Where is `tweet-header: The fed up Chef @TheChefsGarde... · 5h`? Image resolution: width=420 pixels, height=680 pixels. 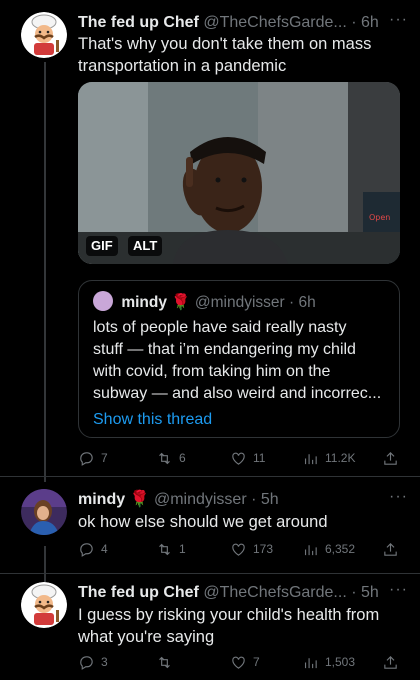
tweet-header: The fed up Chef @TheChefsGarde... · 5h is located at coordinates (244, 593).